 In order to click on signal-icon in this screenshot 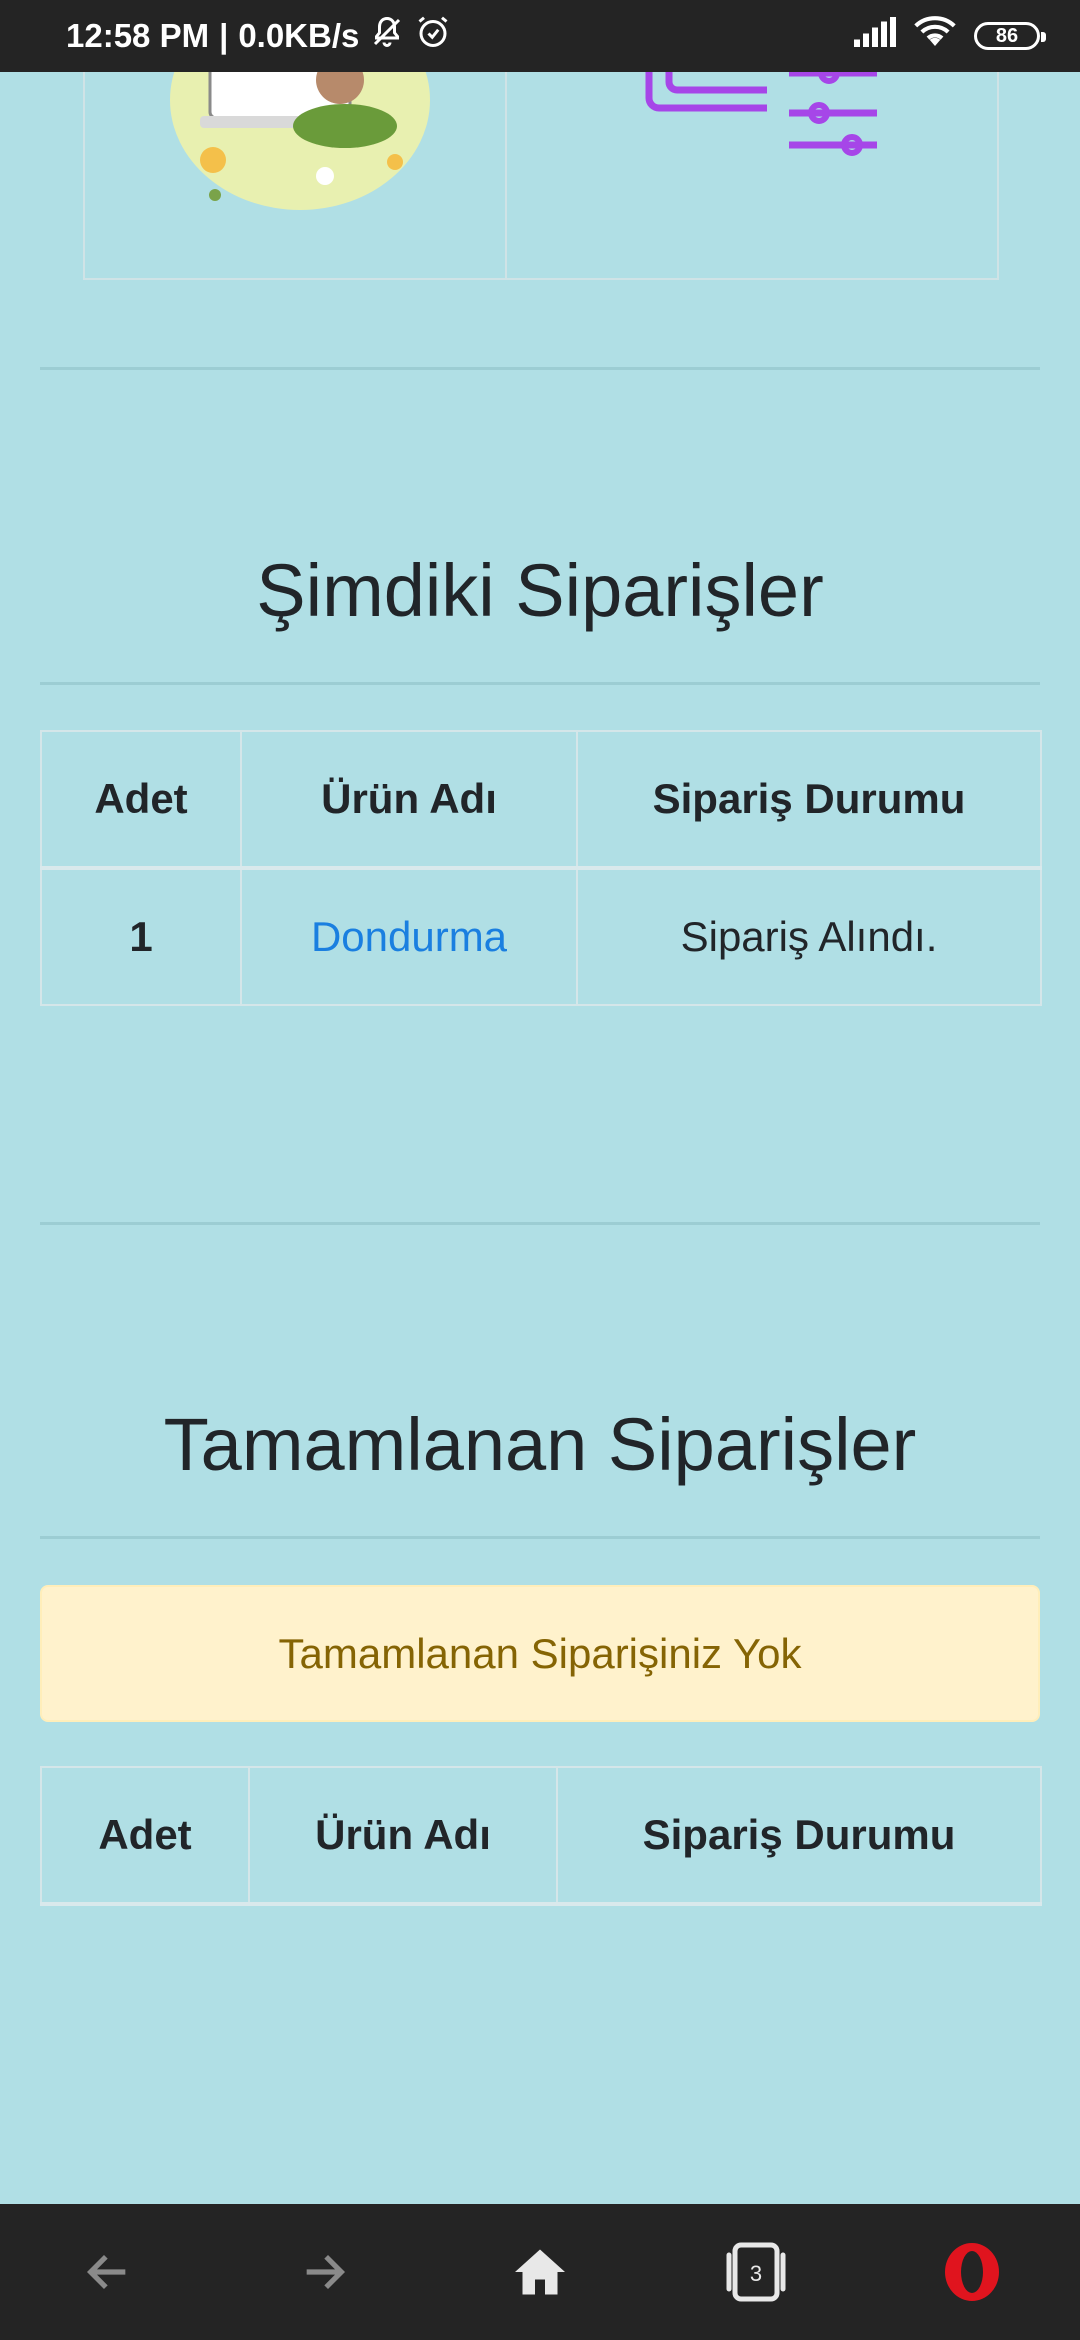, I will do `click(875, 36)`.